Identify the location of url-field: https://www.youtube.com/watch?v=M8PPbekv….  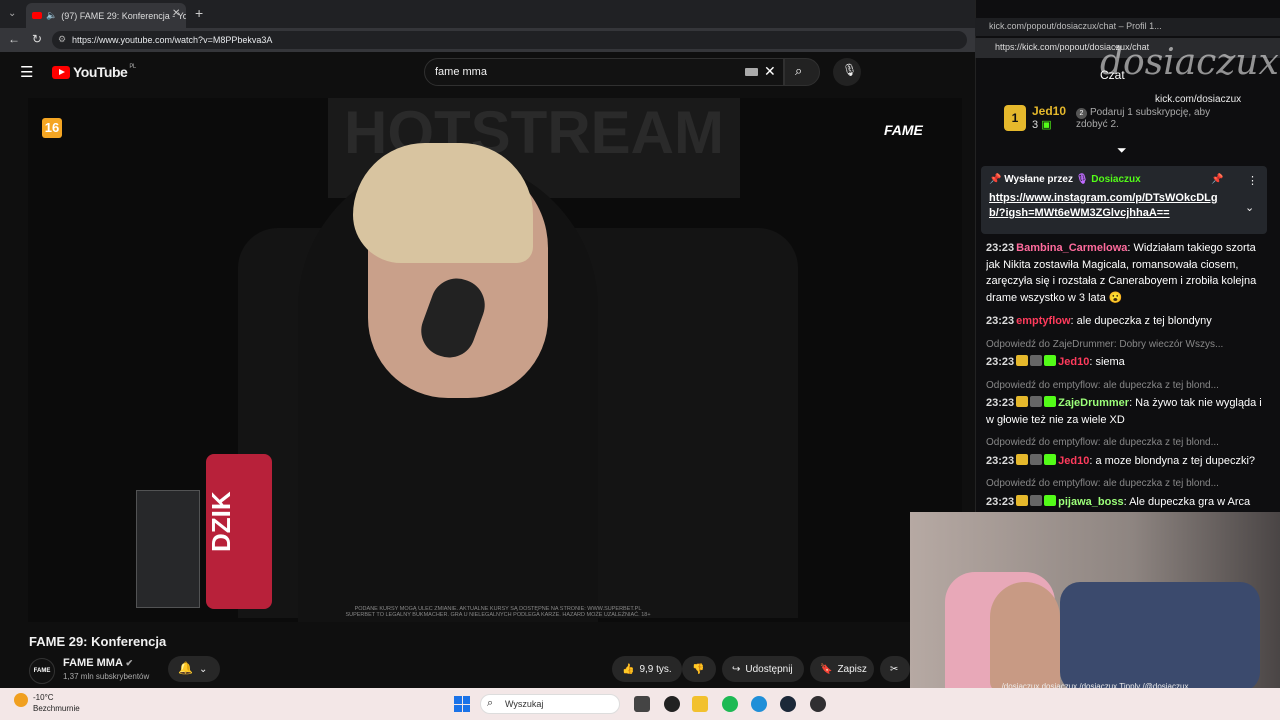
(509, 40).